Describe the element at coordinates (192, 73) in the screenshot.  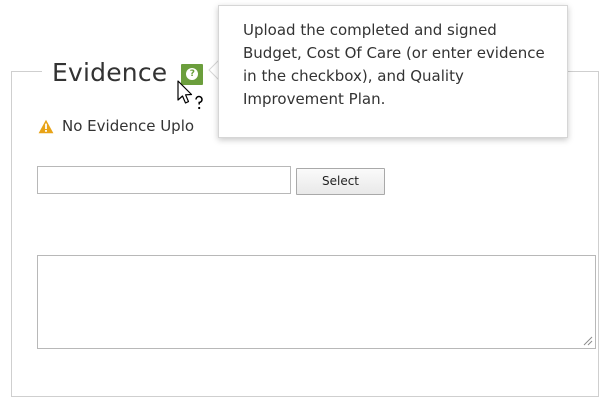
I see `question-icon: ?` at that location.